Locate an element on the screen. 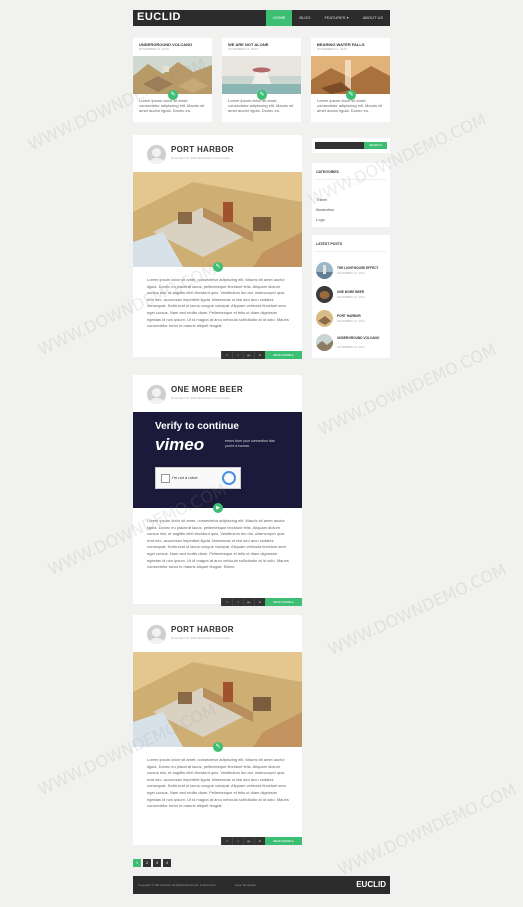 The width and height of the screenshot is (523, 907). recaptcha-icon is located at coordinates (229, 478).